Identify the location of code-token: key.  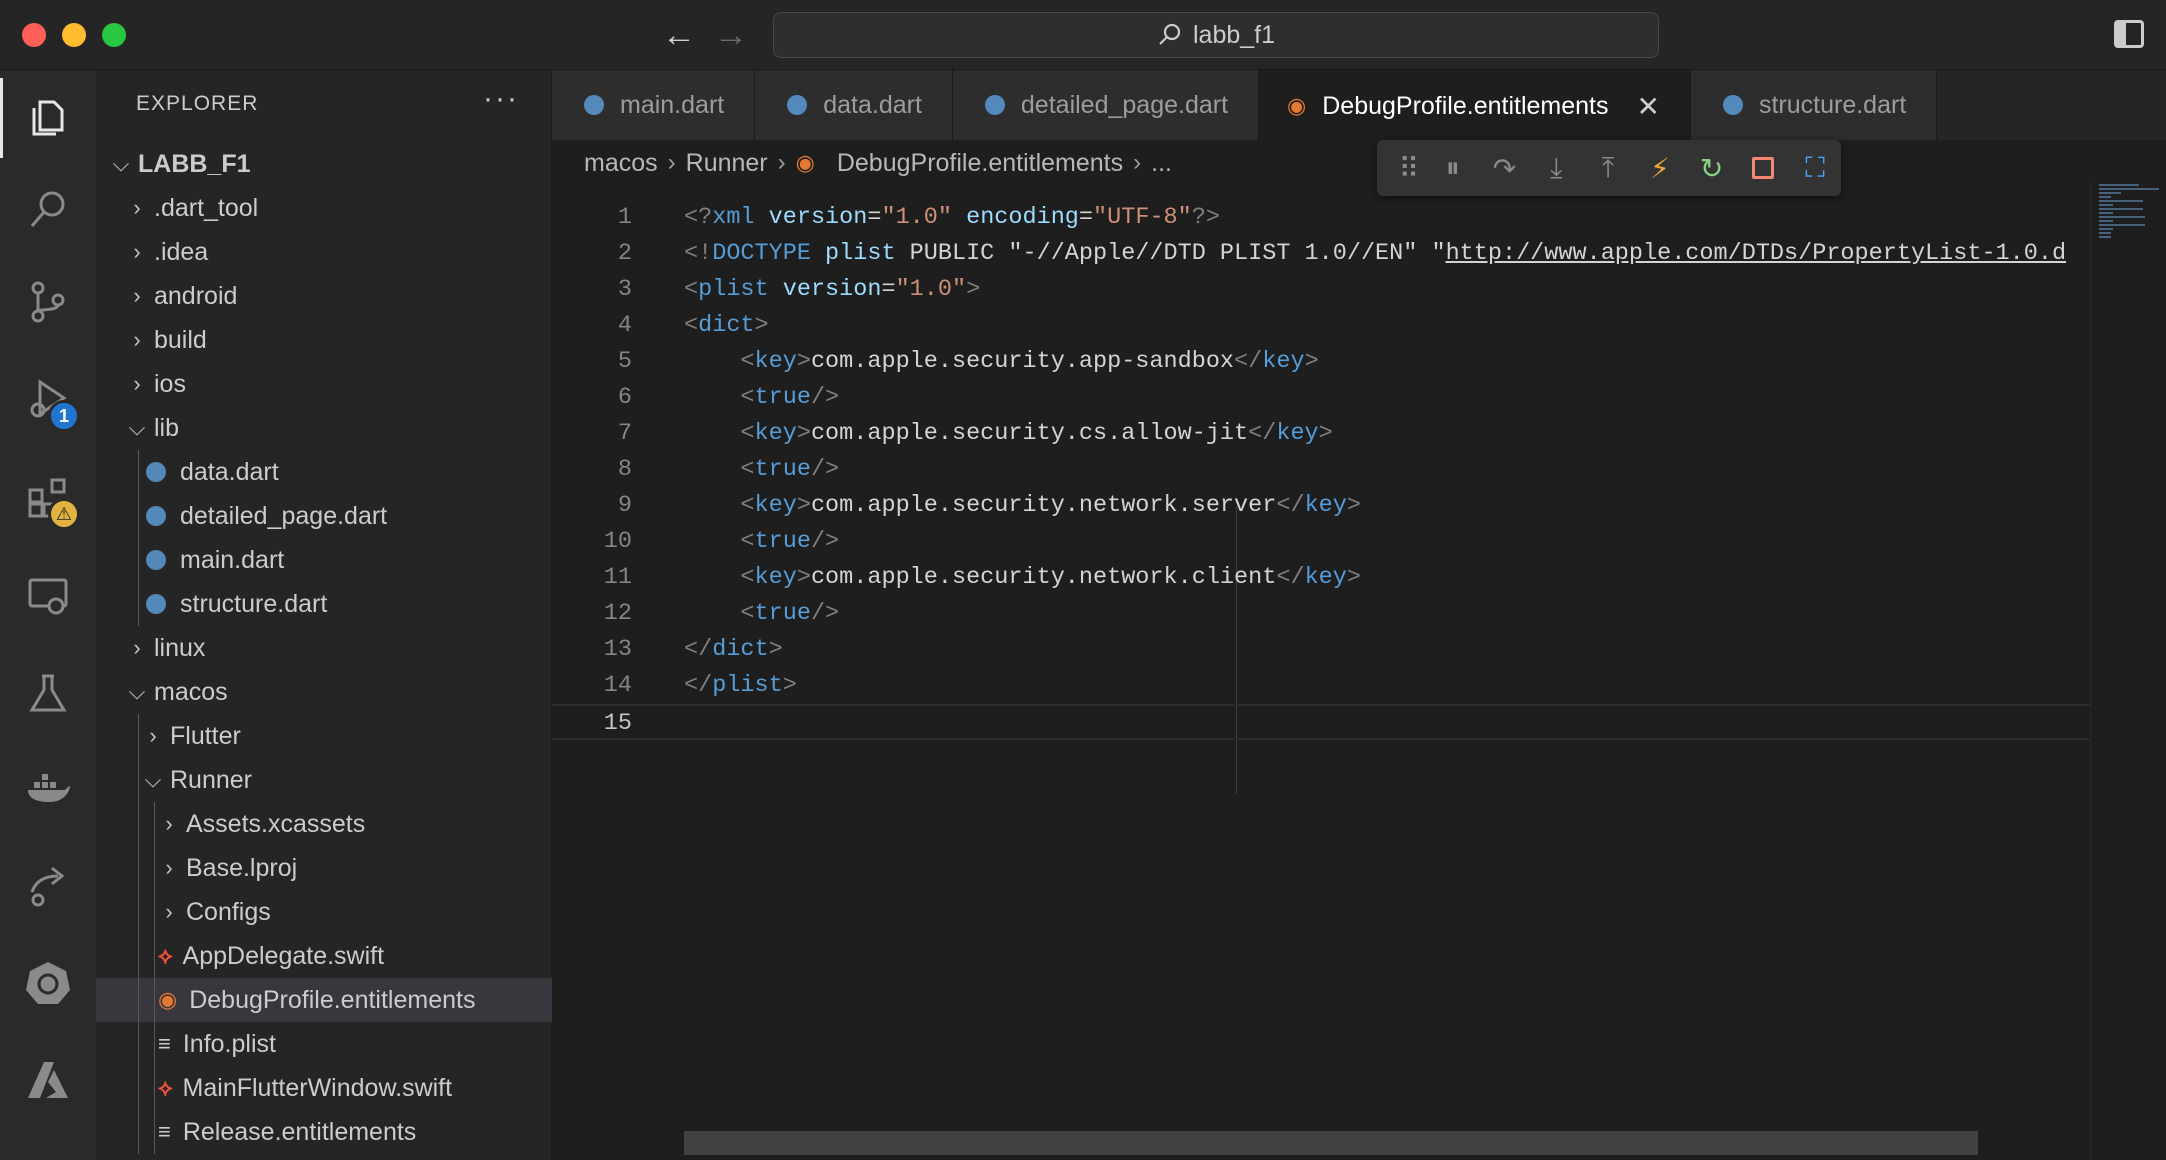
(1297, 433).